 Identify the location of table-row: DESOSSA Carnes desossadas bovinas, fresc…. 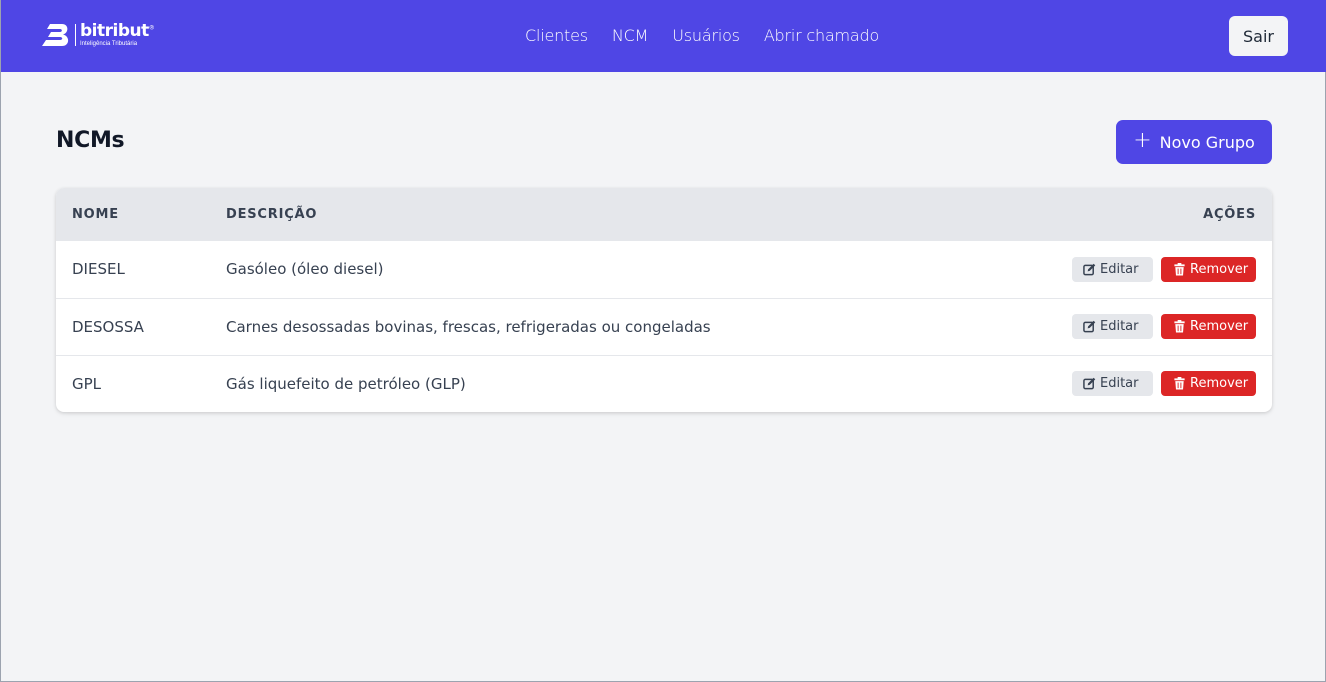
(664, 326).